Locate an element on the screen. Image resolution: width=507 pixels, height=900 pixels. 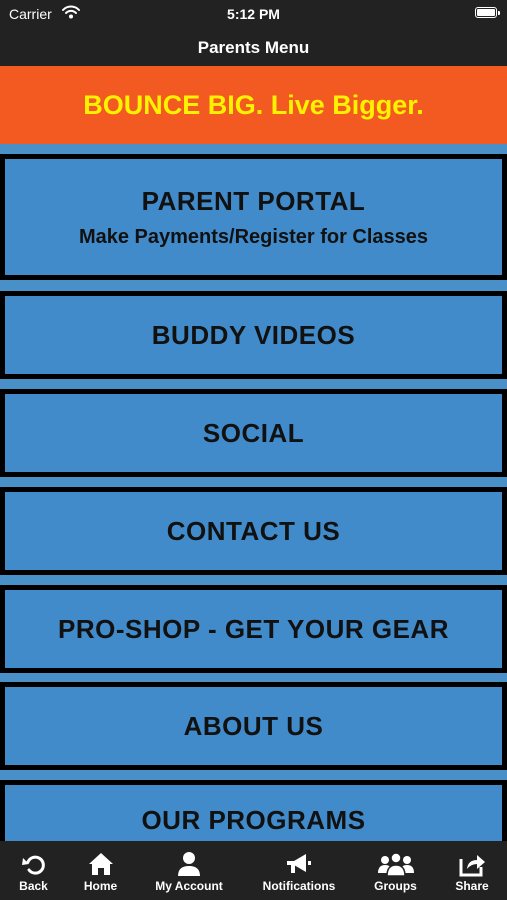
menu-item-about-us: ABOUT US is located at coordinates (253, 726).